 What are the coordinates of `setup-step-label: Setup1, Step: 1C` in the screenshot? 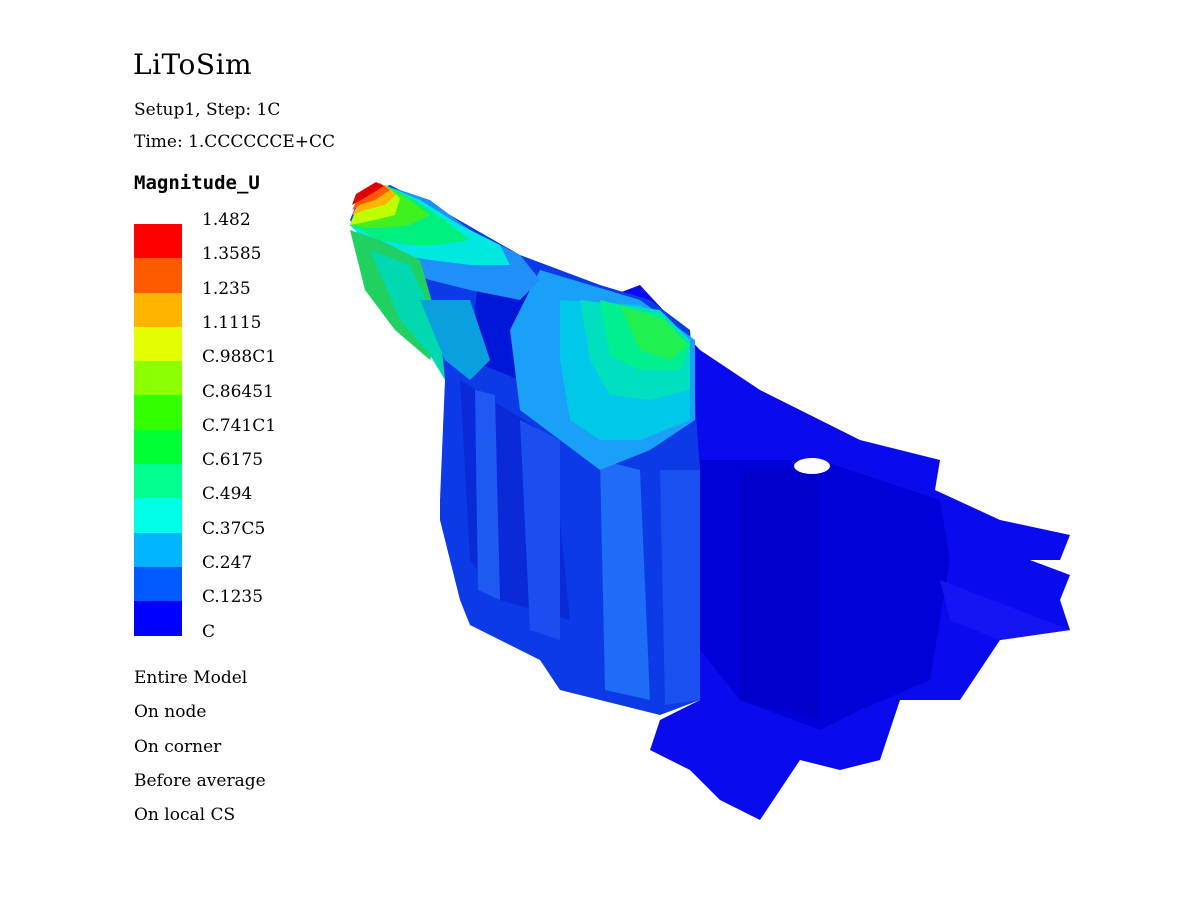 It's located at (207, 110).